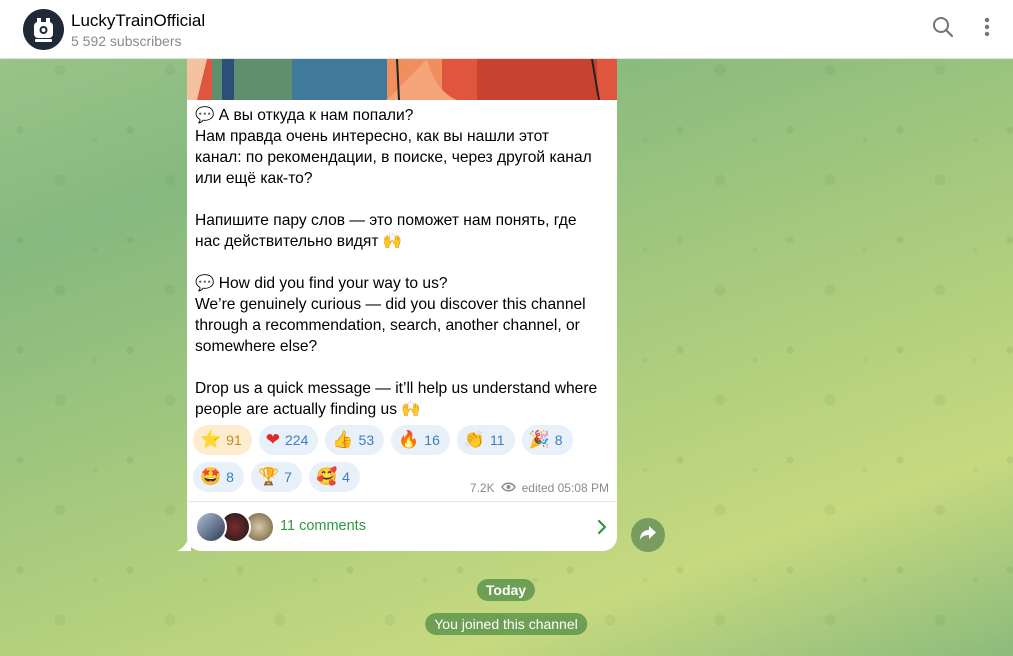 Image resolution: width=1013 pixels, height=656 pixels. I want to click on post-text-line: 💬 А вы откуда к нам попали?, so click(304, 115).